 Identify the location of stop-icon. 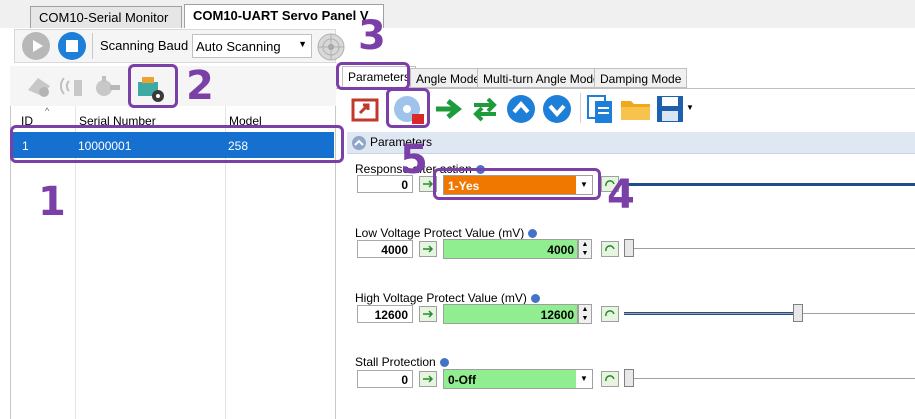
(72, 46).